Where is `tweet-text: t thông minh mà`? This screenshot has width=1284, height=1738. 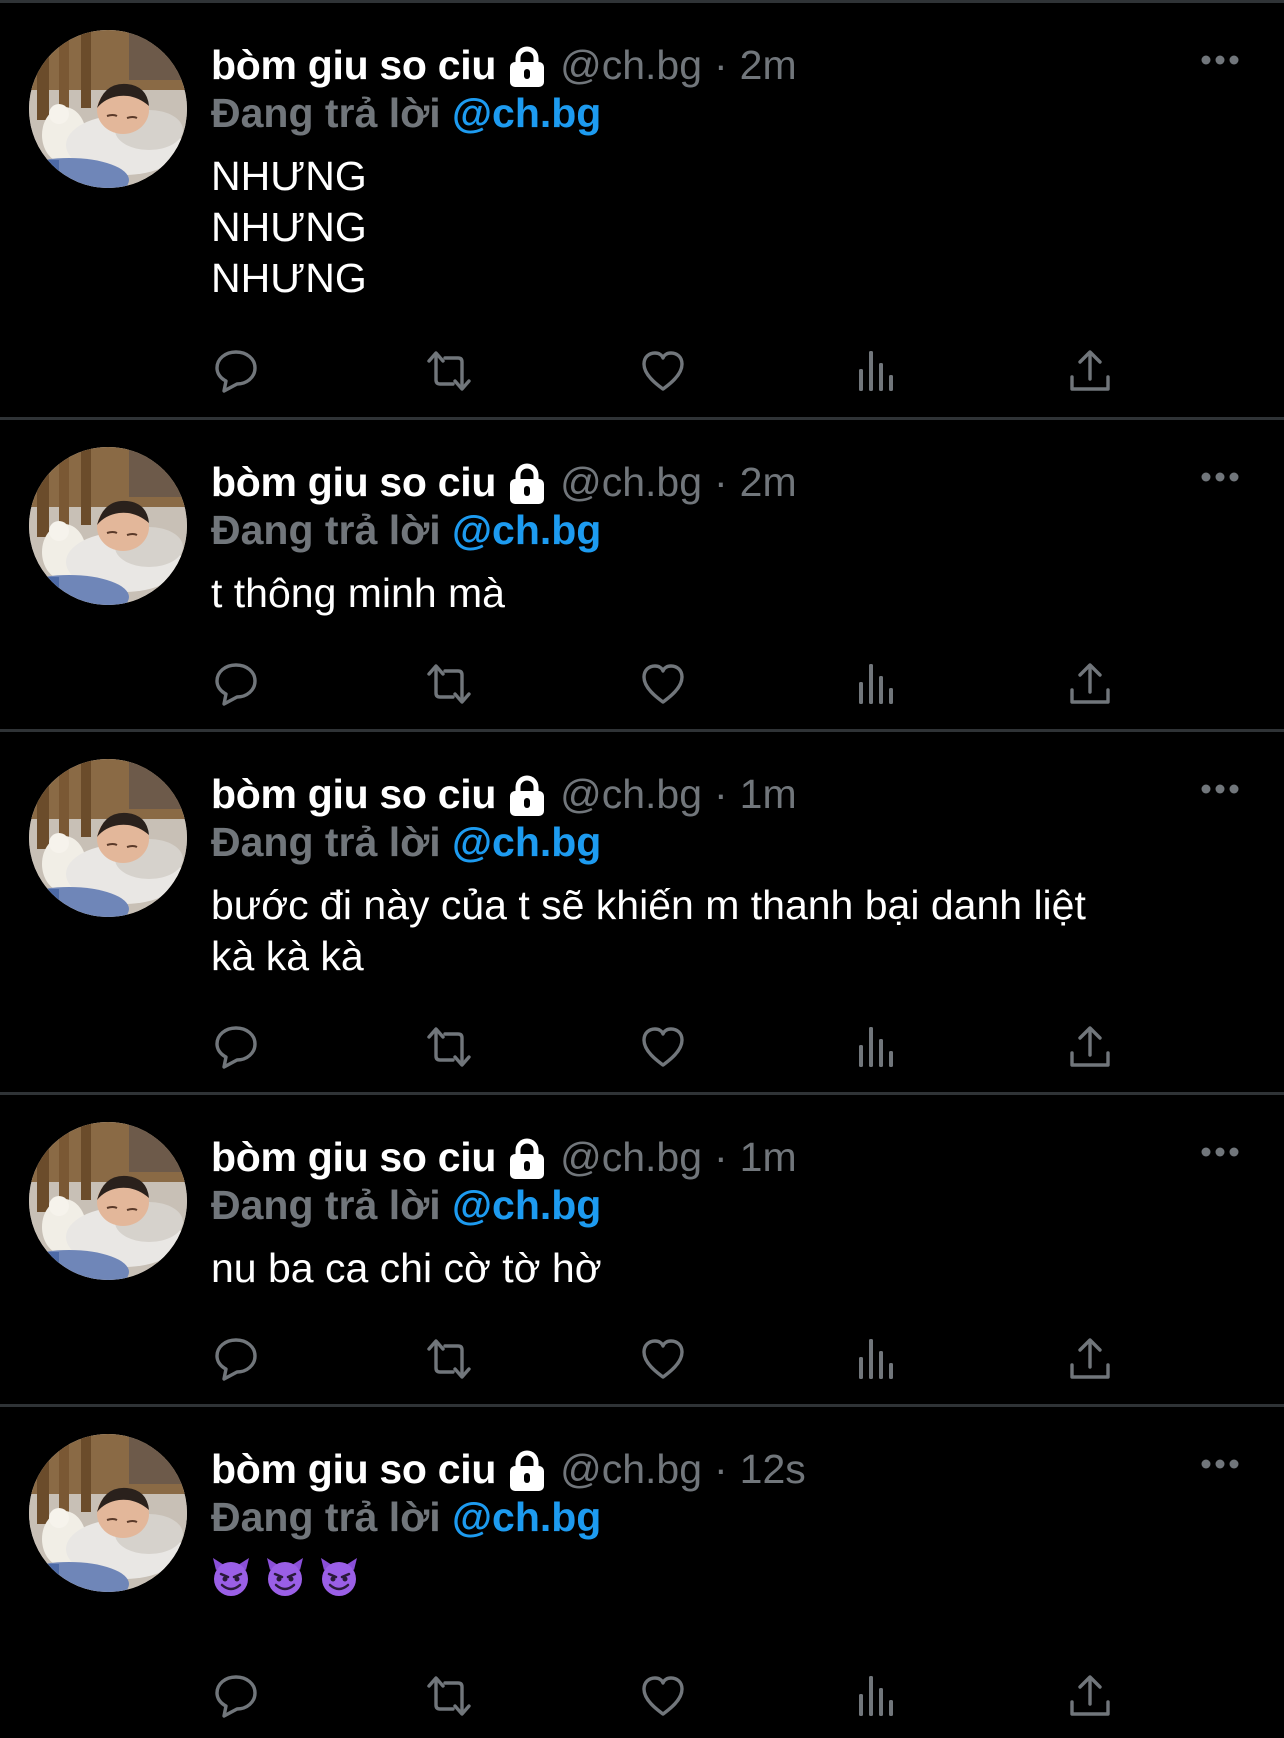
tweet-text: t thông minh mà is located at coordinates (358, 593).